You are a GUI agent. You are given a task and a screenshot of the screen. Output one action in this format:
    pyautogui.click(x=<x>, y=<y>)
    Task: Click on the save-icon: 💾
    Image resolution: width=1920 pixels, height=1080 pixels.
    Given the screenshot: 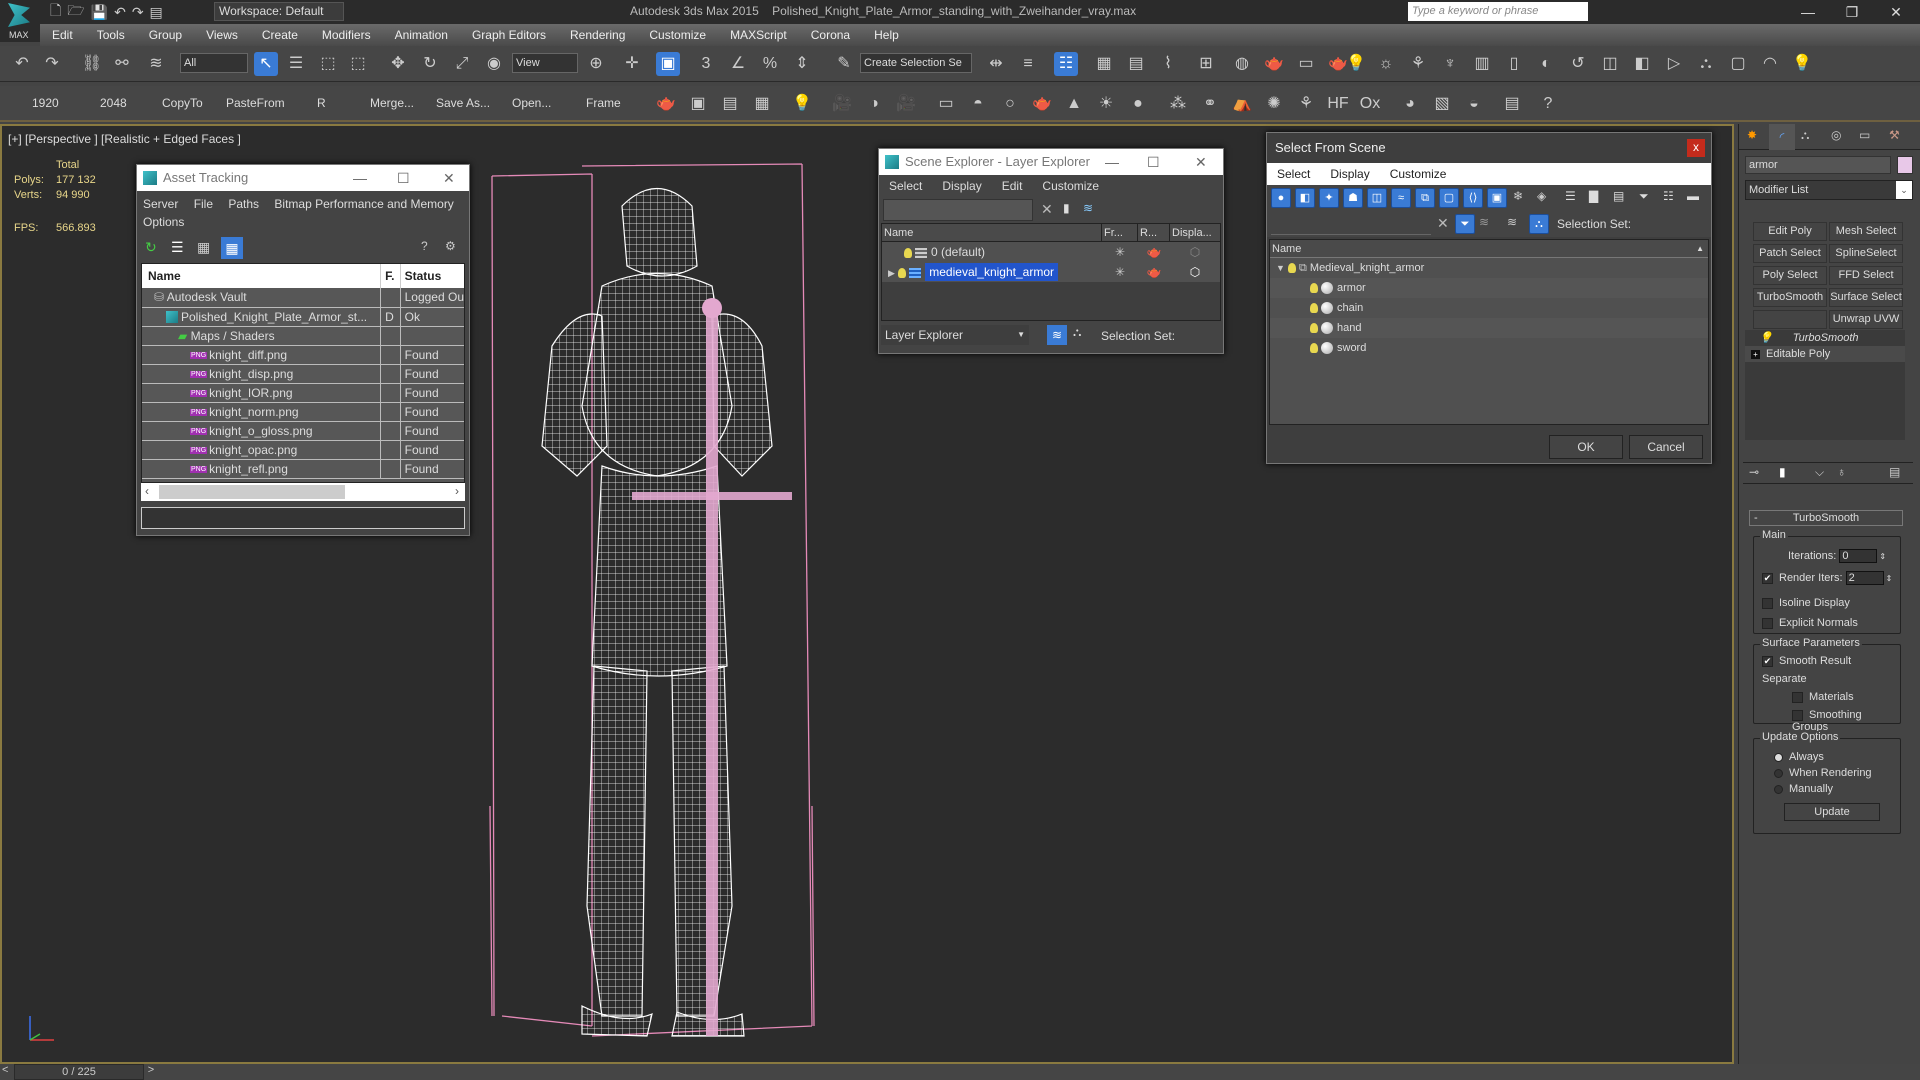 What is the action you would take?
    pyautogui.click(x=99, y=12)
    